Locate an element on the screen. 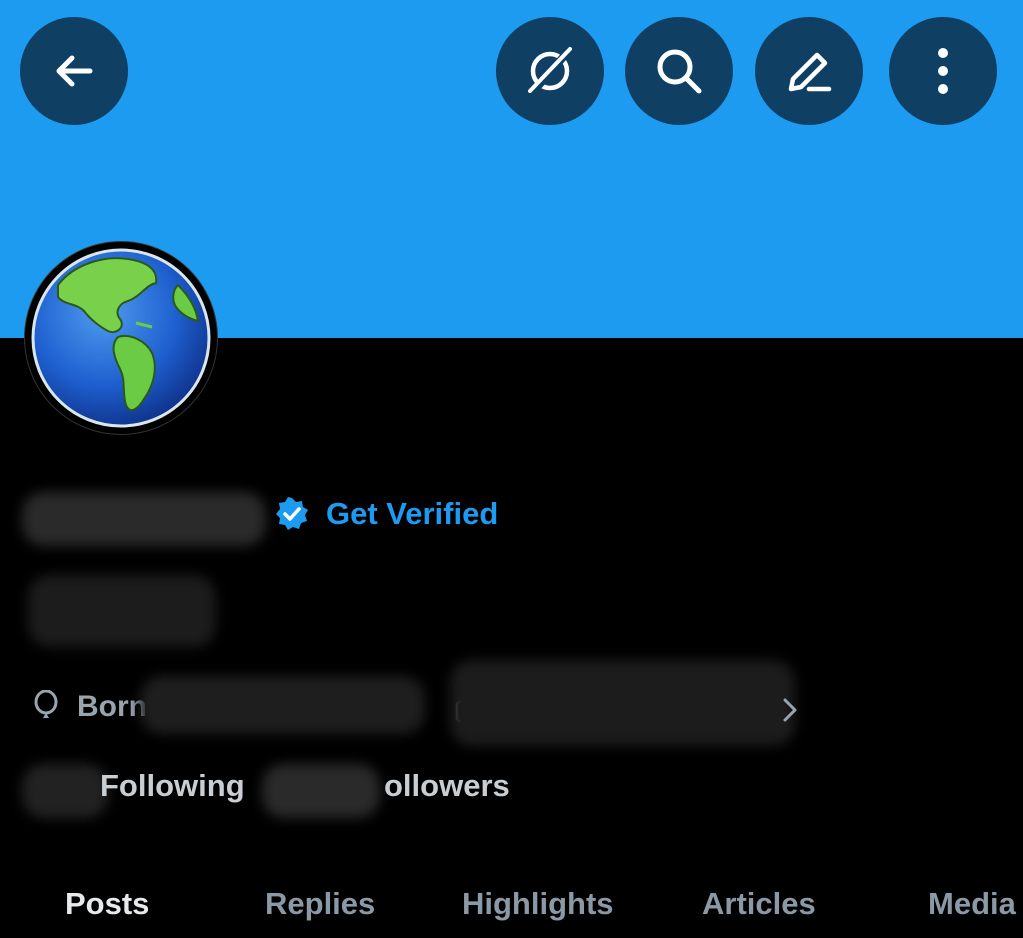 The image size is (1023, 938). edit-button is located at coordinates (809, 71).